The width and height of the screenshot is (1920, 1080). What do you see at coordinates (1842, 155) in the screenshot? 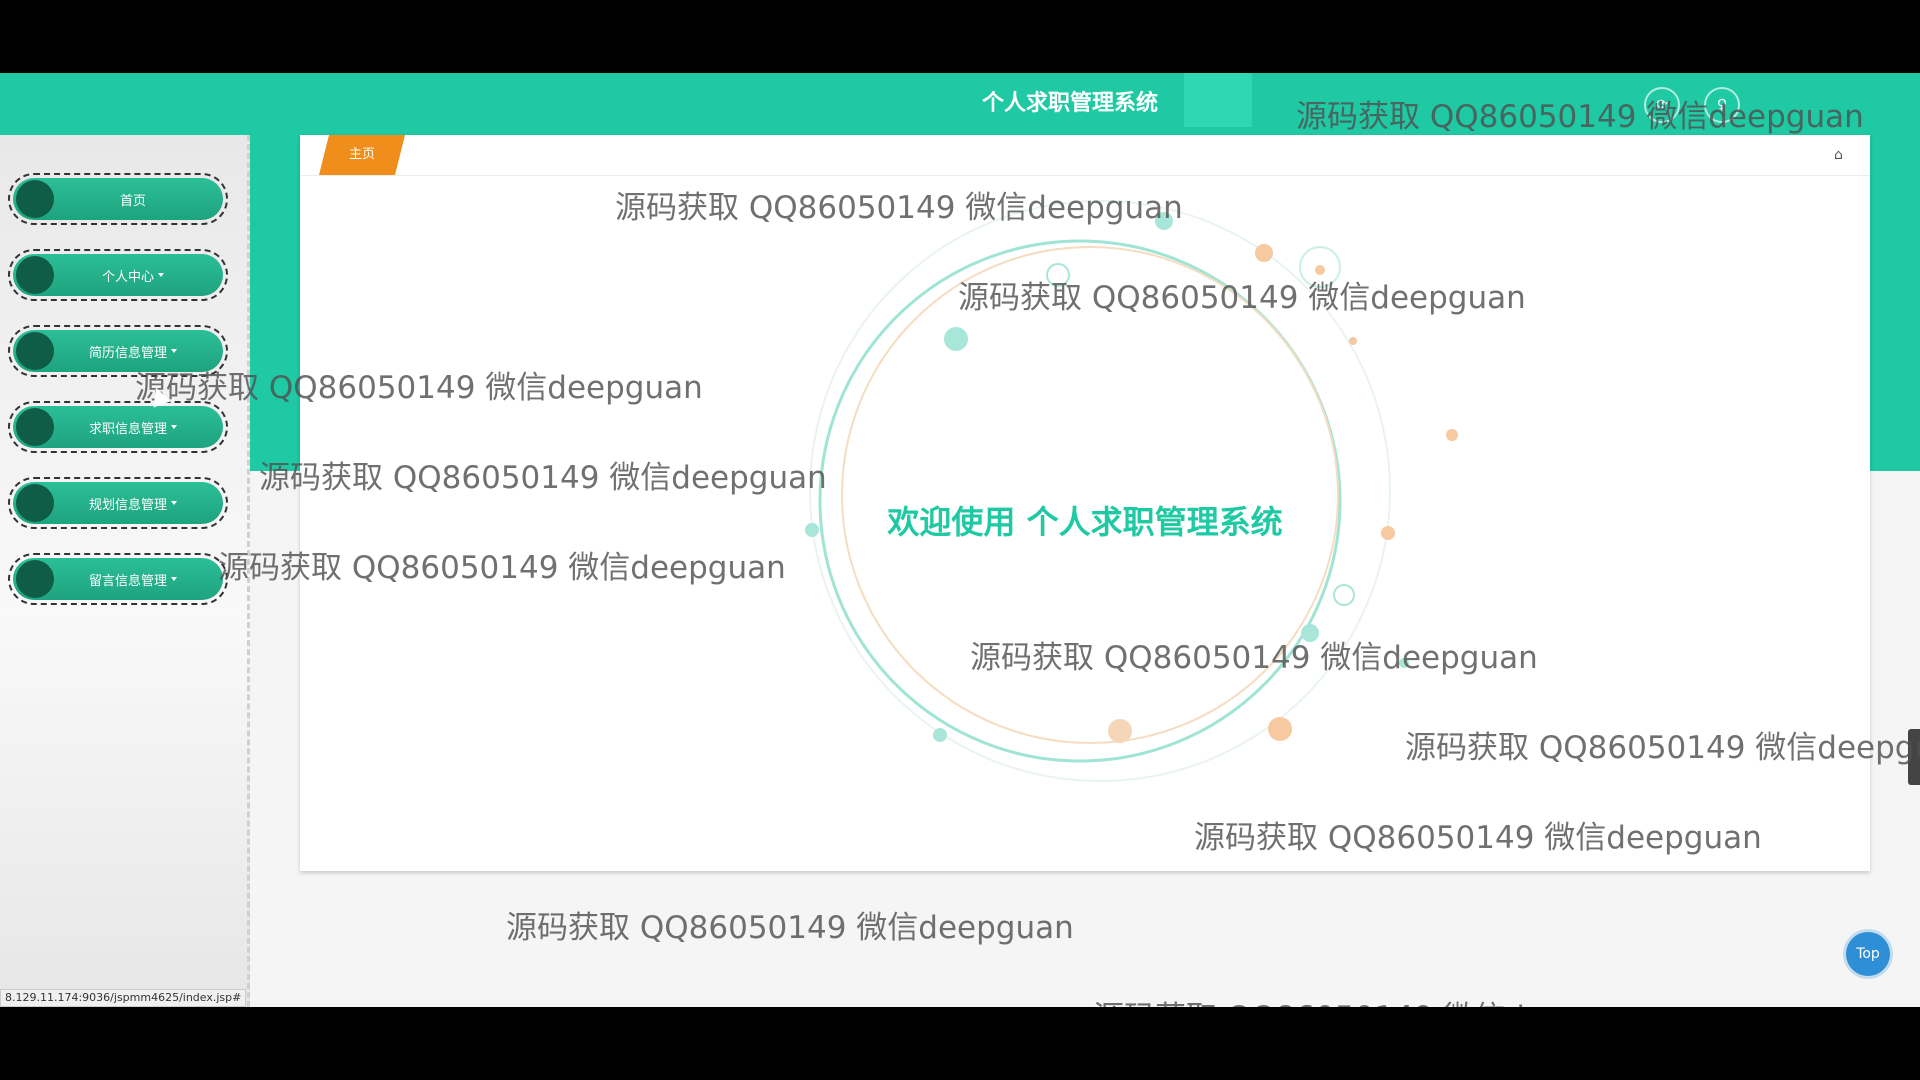
I see `home-icon: ⌂` at bounding box center [1842, 155].